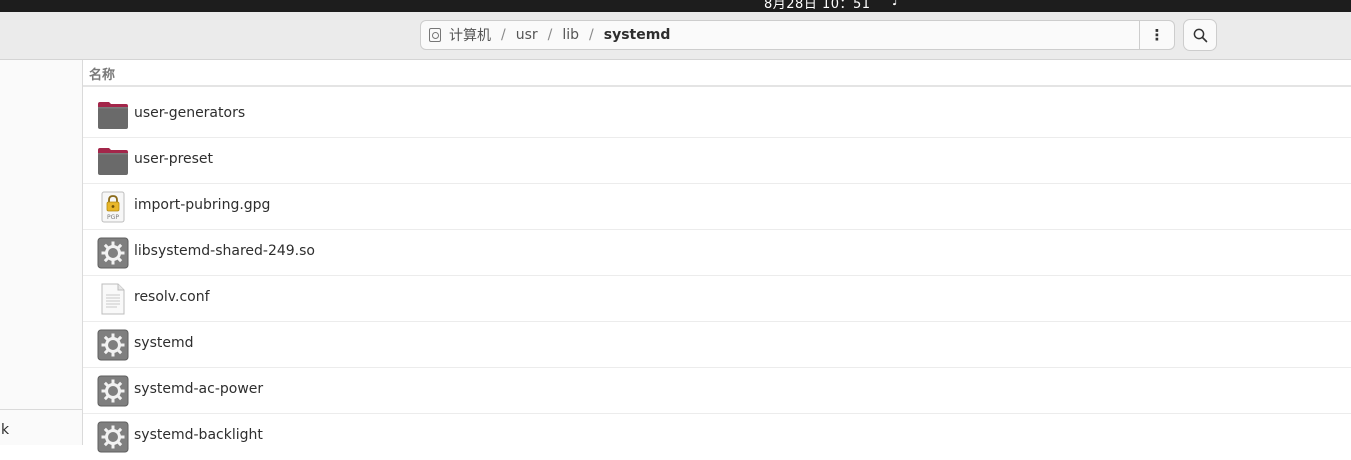  I want to click on file-name: systemd-backlight, so click(198, 435).